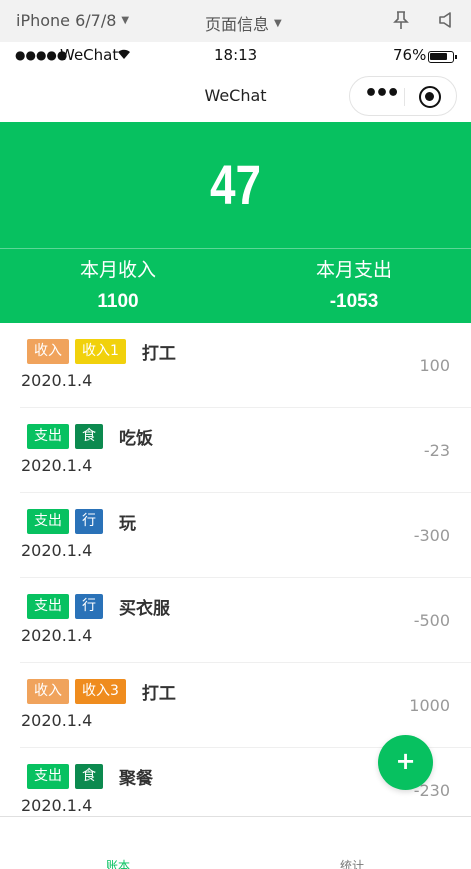 Image resolution: width=471 pixels, height=869 pixels. I want to click on close-miniprogram-icon, so click(430, 97).